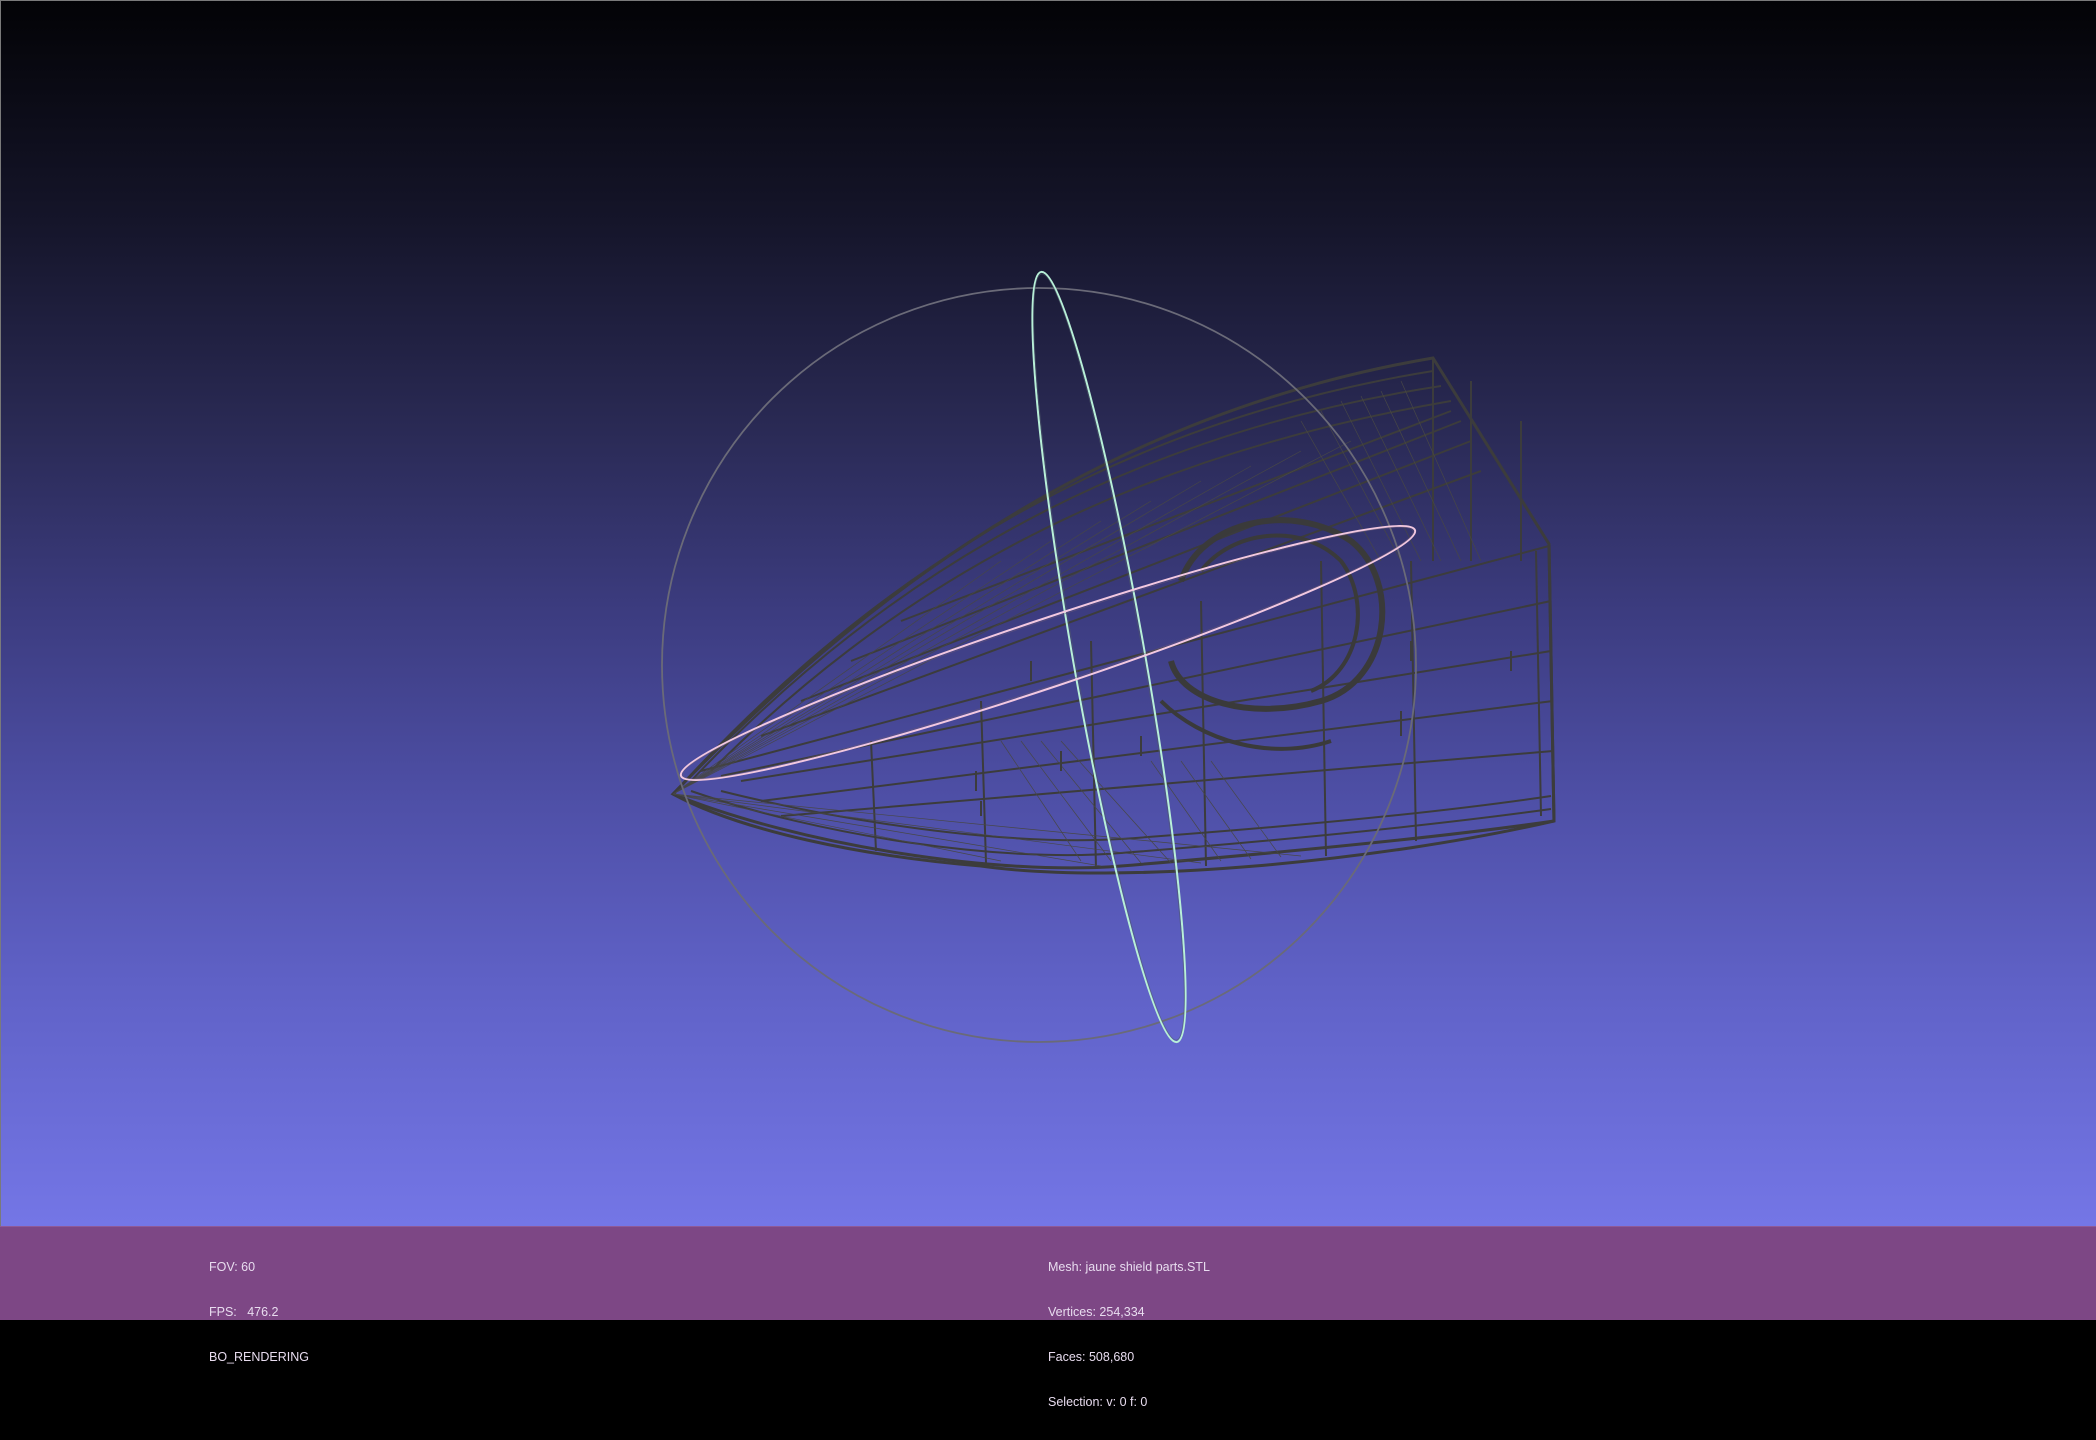  What do you see at coordinates (244, 1312) in the screenshot?
I see `fps-readout: FPS: 476.2` at bounding box center [244, 1312].